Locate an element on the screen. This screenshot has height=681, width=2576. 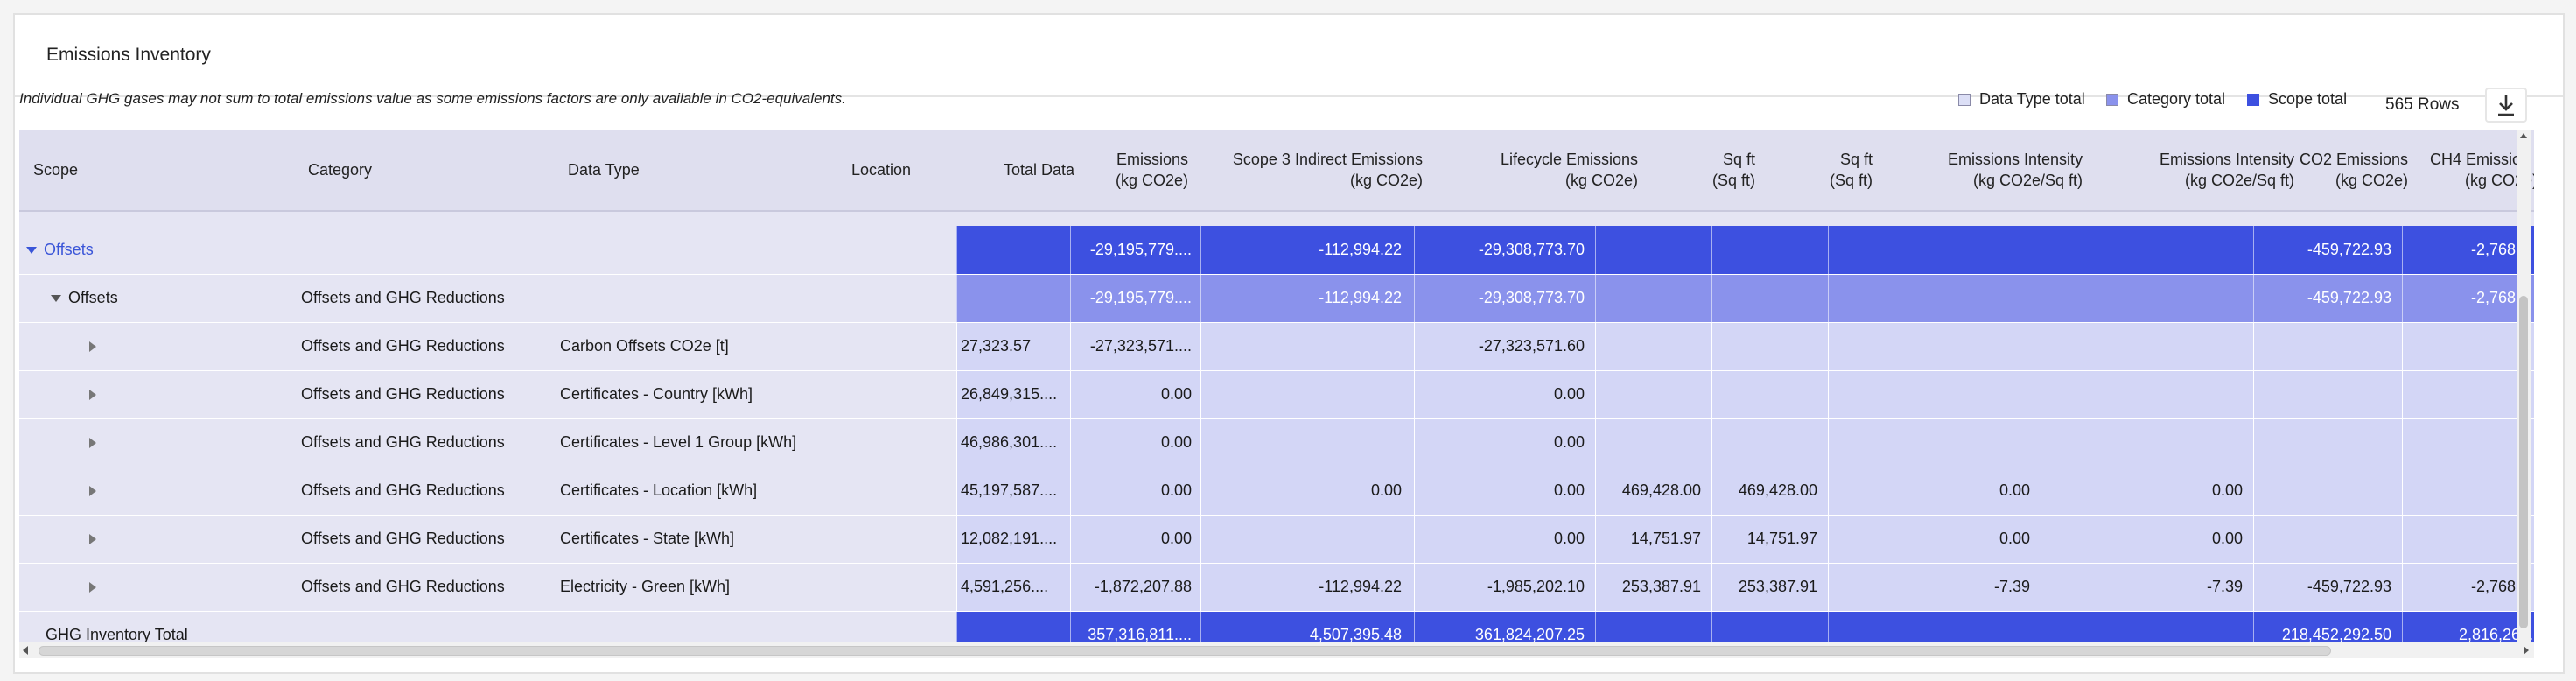
download-icon is located at coordinates (2506, 105).